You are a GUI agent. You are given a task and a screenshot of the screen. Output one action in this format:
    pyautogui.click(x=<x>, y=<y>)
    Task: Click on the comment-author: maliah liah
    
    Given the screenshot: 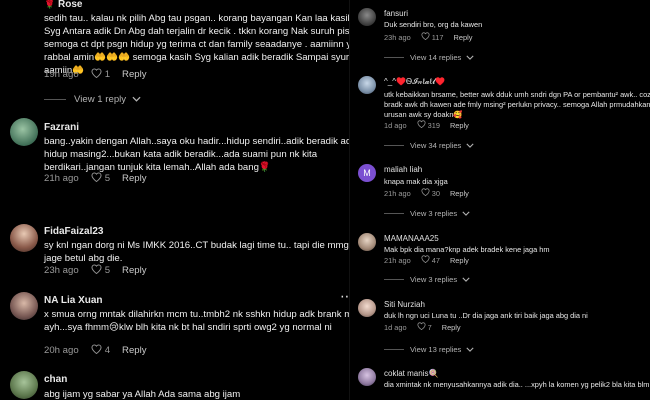 What is the action you would take?
    pyautogui.click(x=403, y=169)
    